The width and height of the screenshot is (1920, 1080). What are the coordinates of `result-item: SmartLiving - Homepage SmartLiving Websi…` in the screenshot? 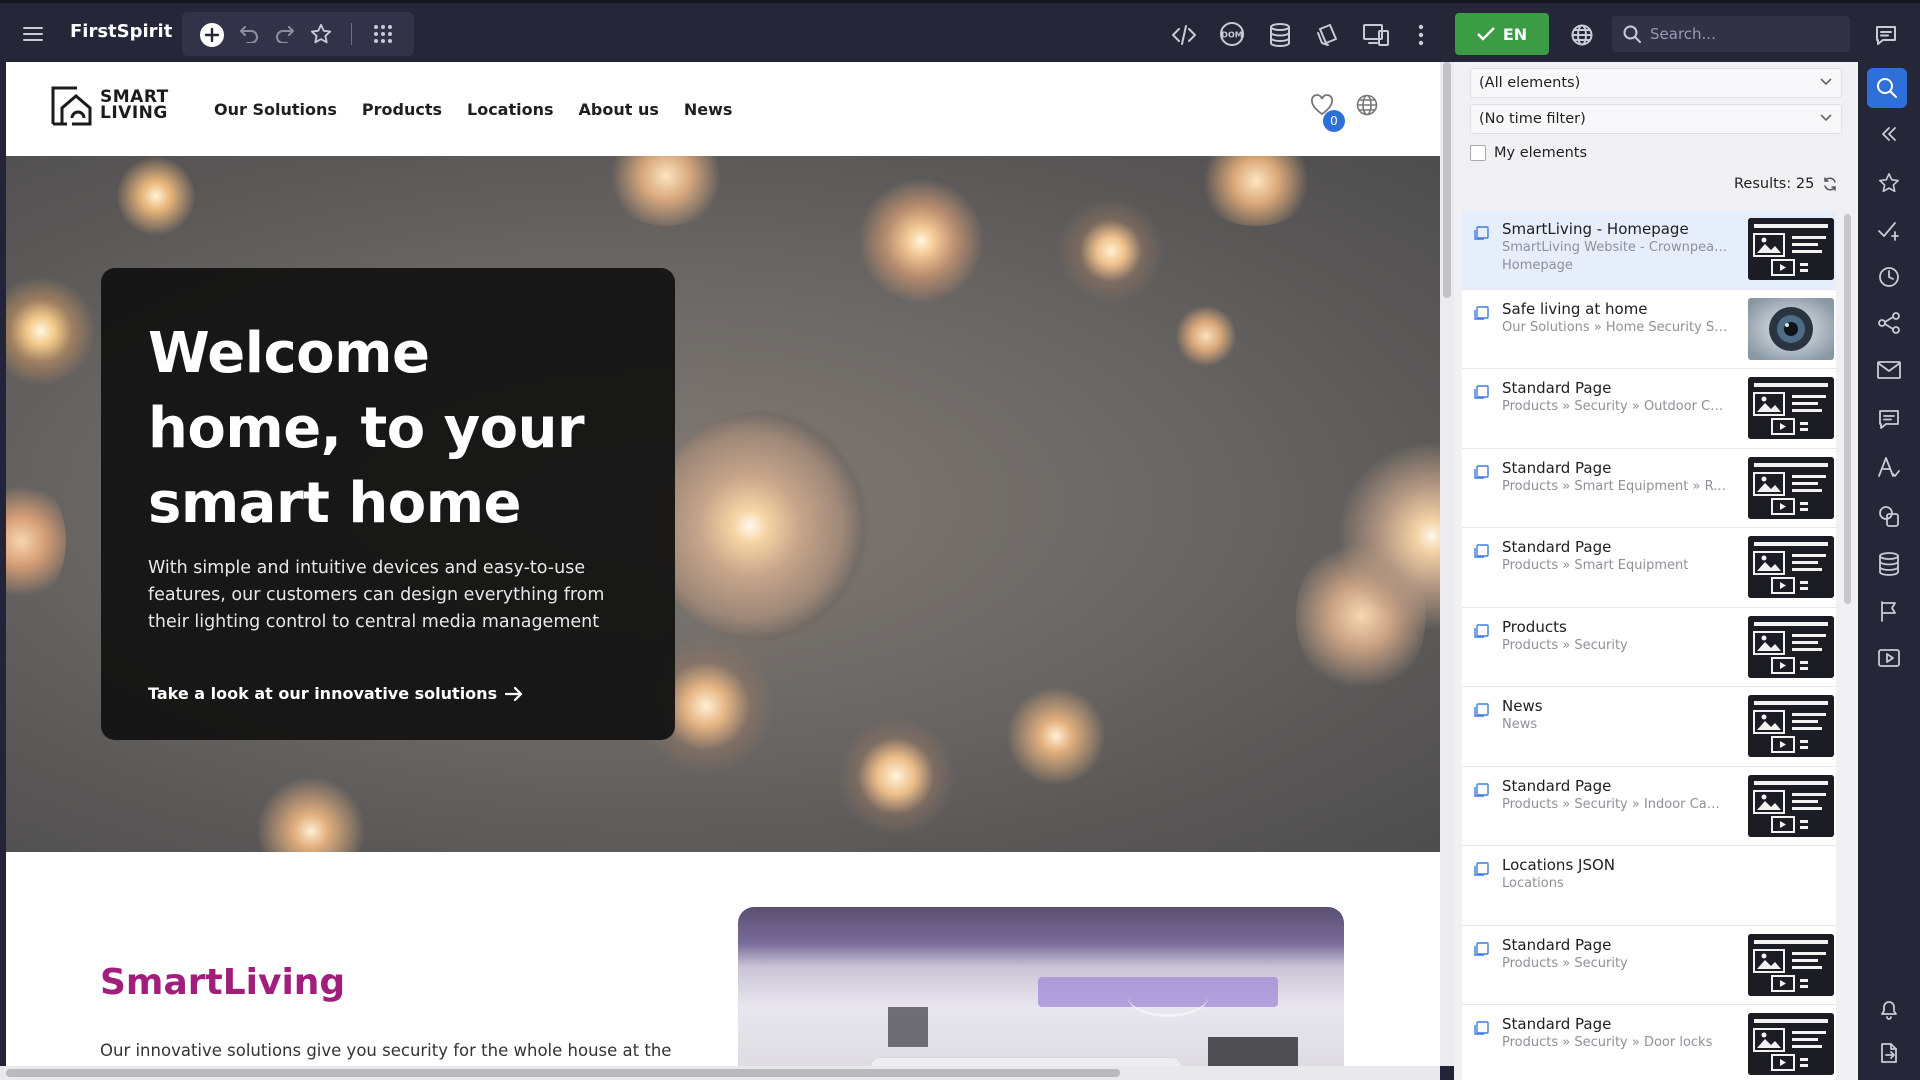 It's located at (1649, 250).